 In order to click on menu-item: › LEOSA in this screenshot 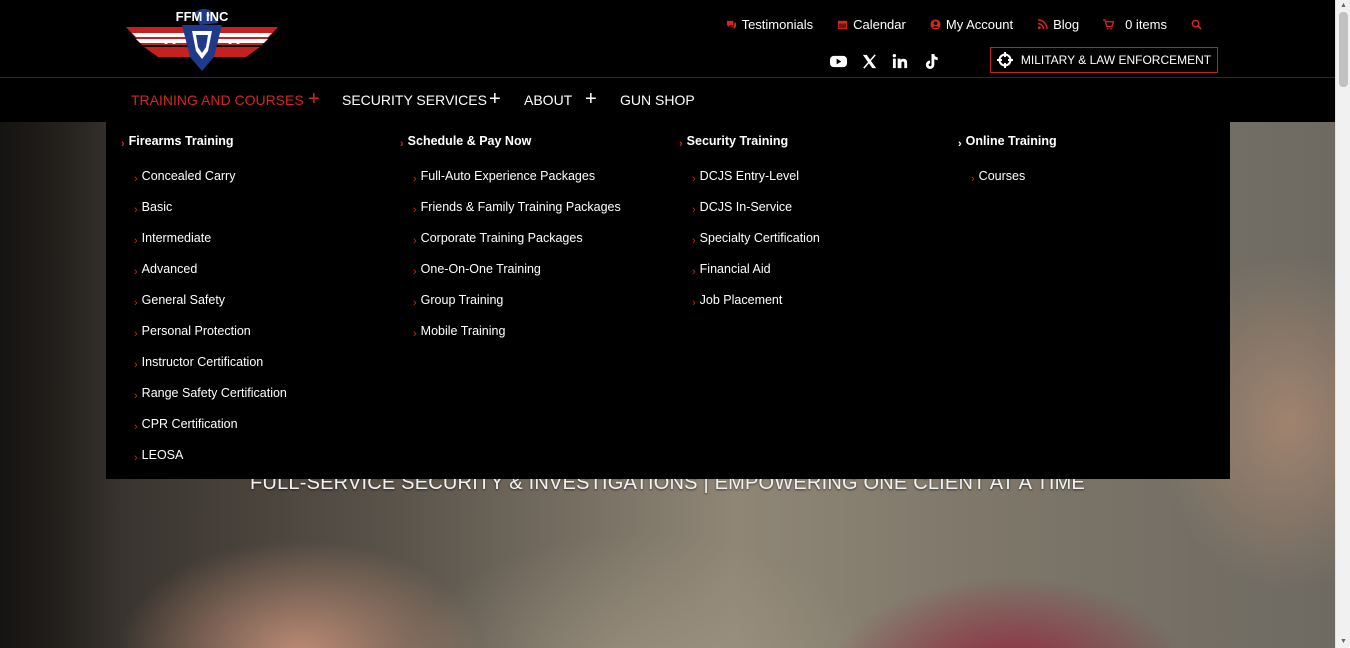, I will do `click(159, 456)`.